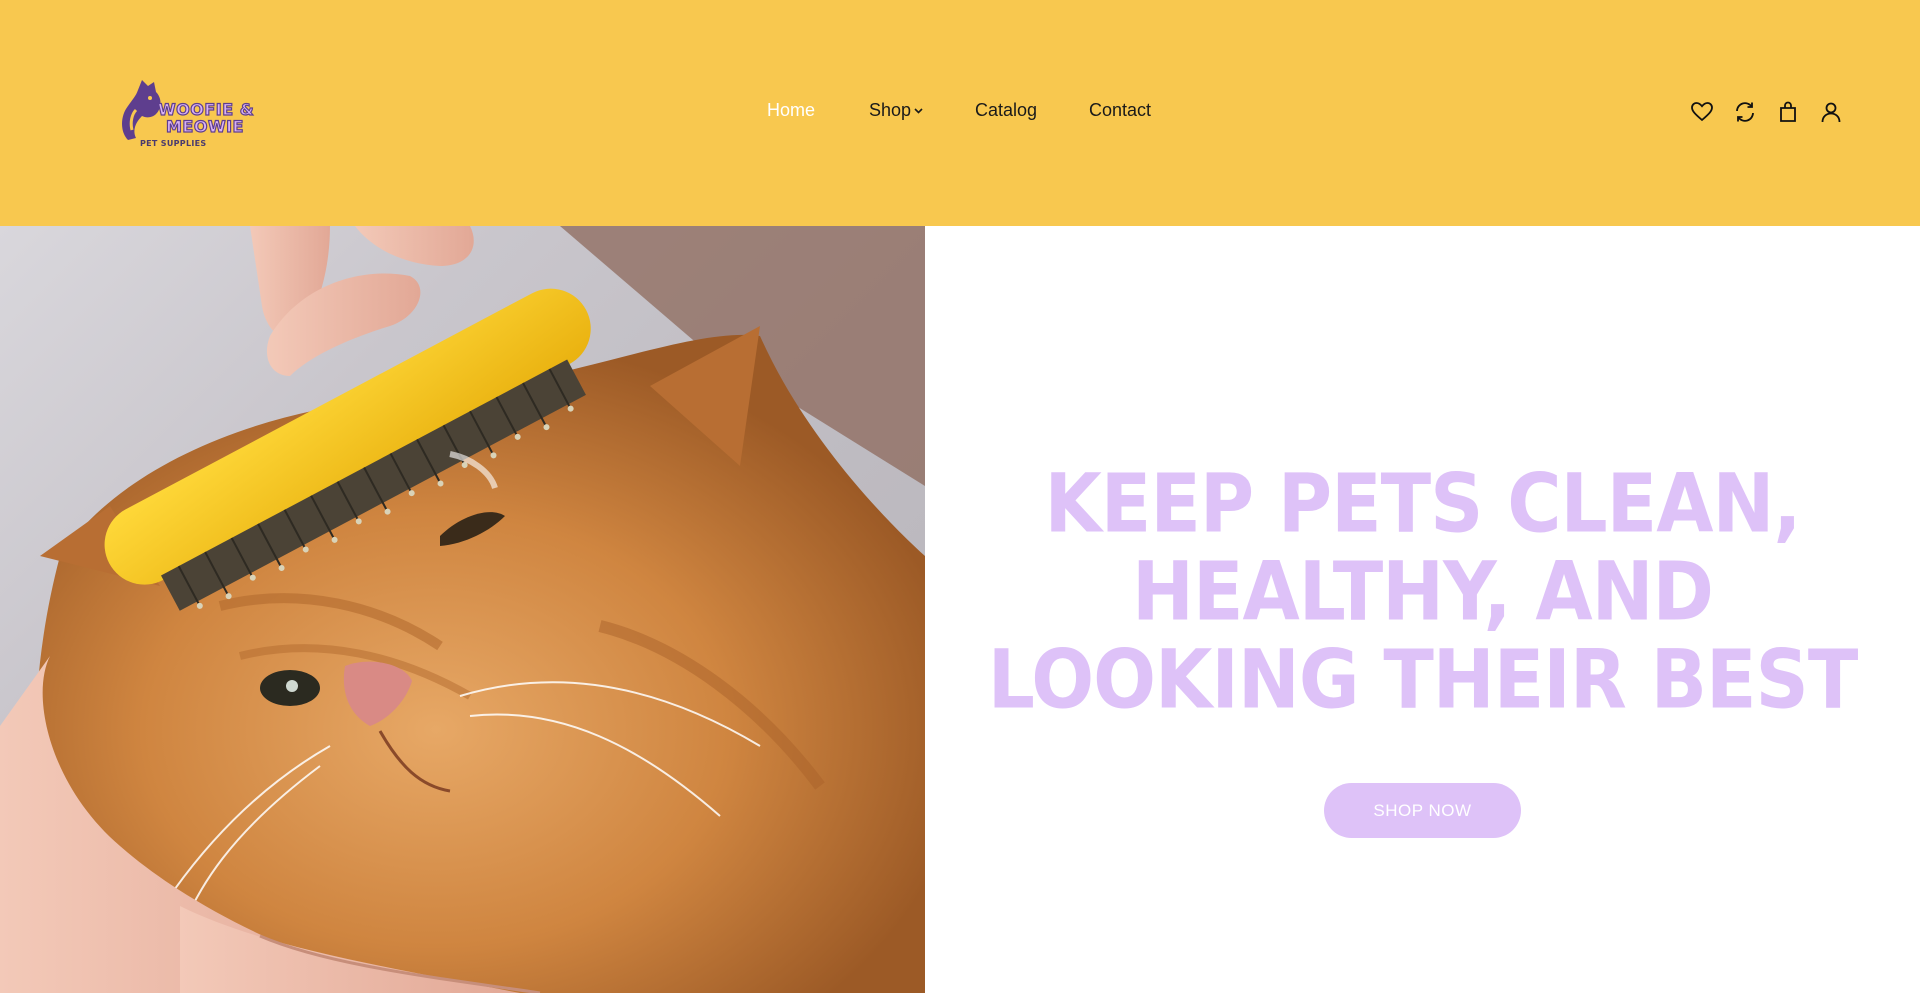 The height and width of the screenshot is (993, 1920). Describe the element at coordinates (1120, 110) in the screenshot. I see `nav-item-contact: Contact` at that location.